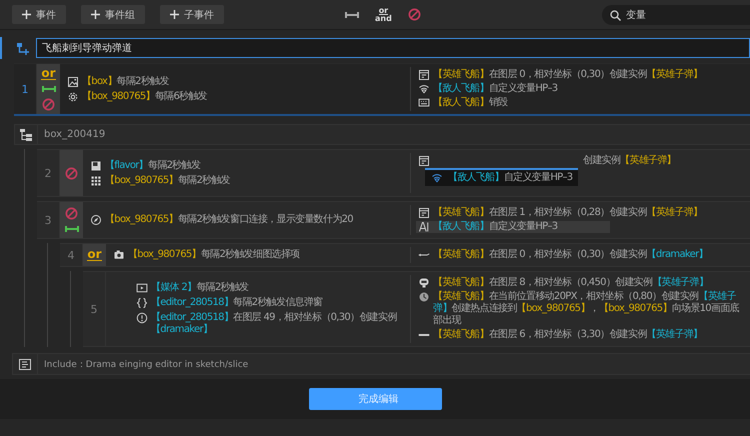  I want to click on floppy-icon, so click(96, 166).